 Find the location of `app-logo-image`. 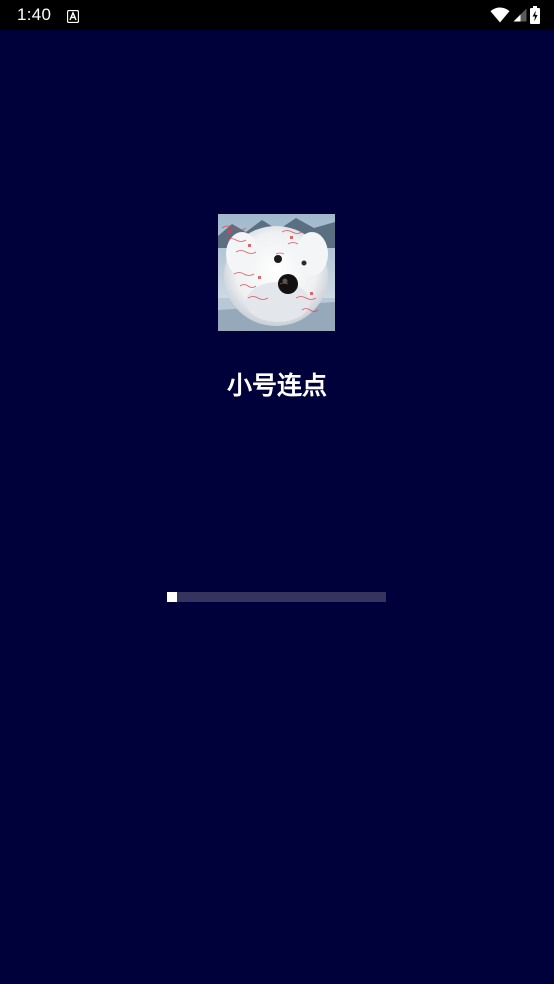

app-logo-image is located at coordinates (276, 272).